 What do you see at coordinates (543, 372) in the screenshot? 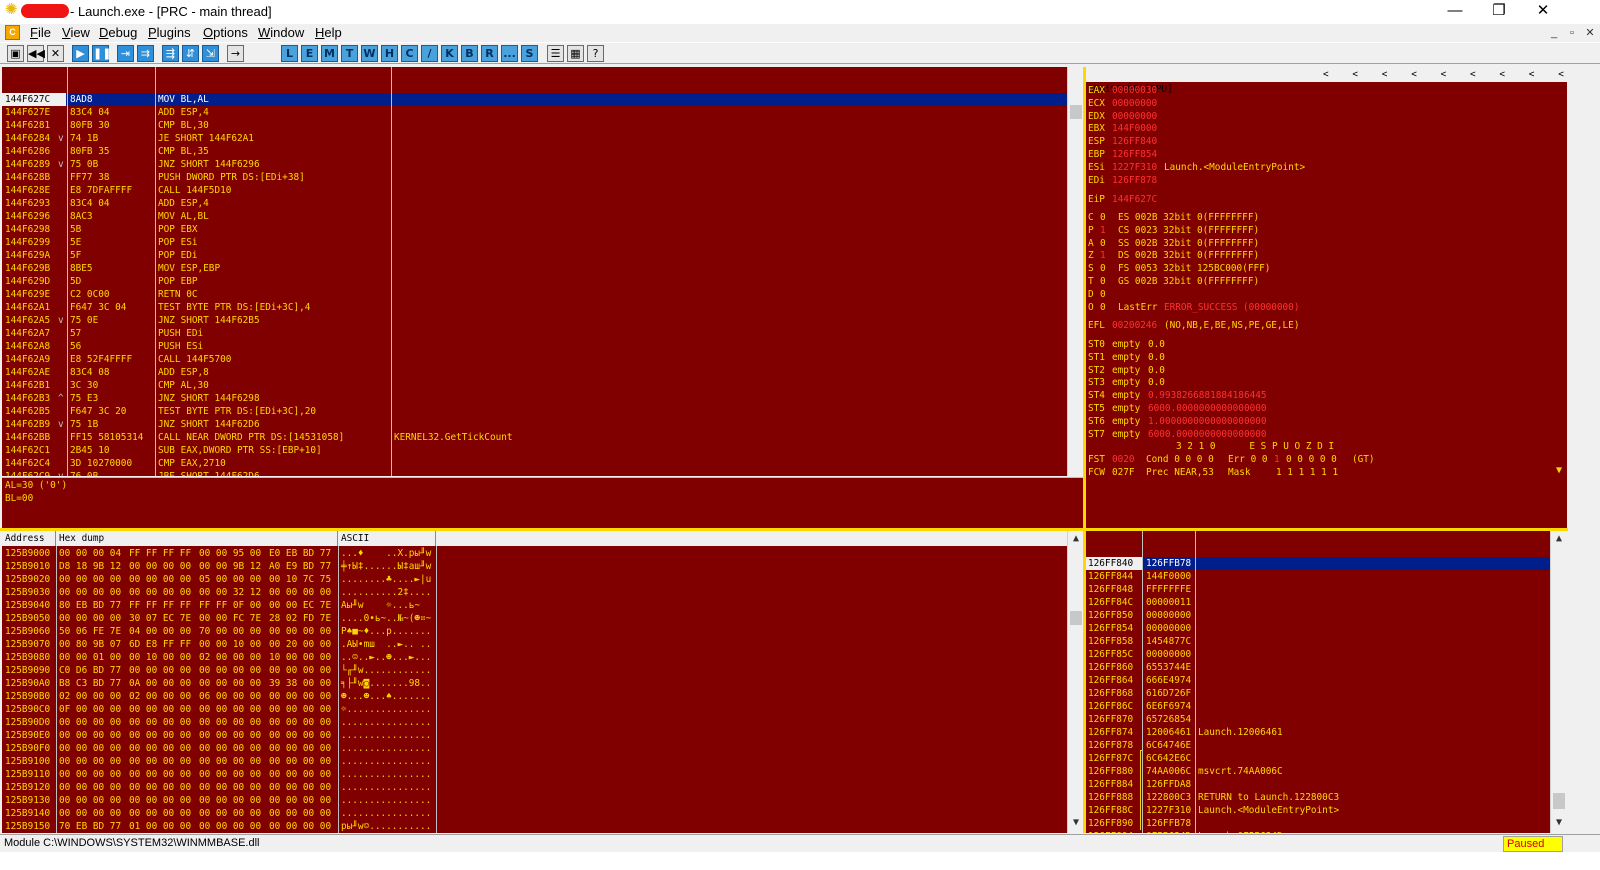
I see `disassembly-row: 144F62AE 83C4 08 ADD ESP,8` at bounding box center [543, 372].